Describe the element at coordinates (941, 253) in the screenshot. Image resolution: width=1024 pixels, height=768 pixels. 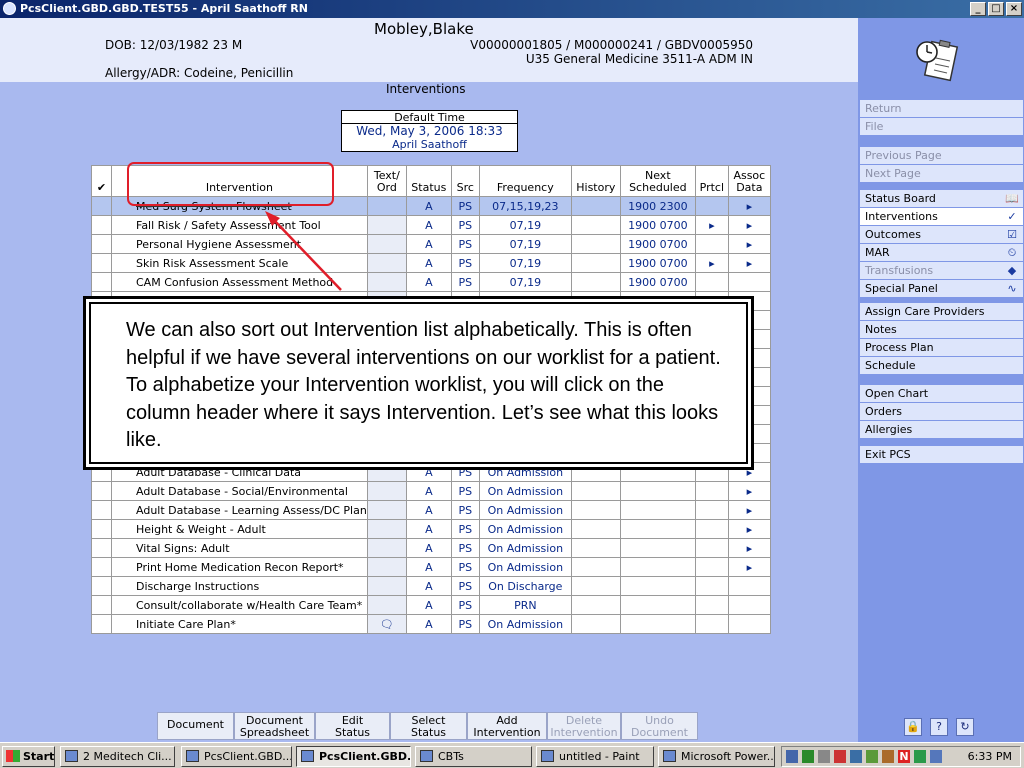
I see `menu-item-mar: MAR ⏲` at that location.